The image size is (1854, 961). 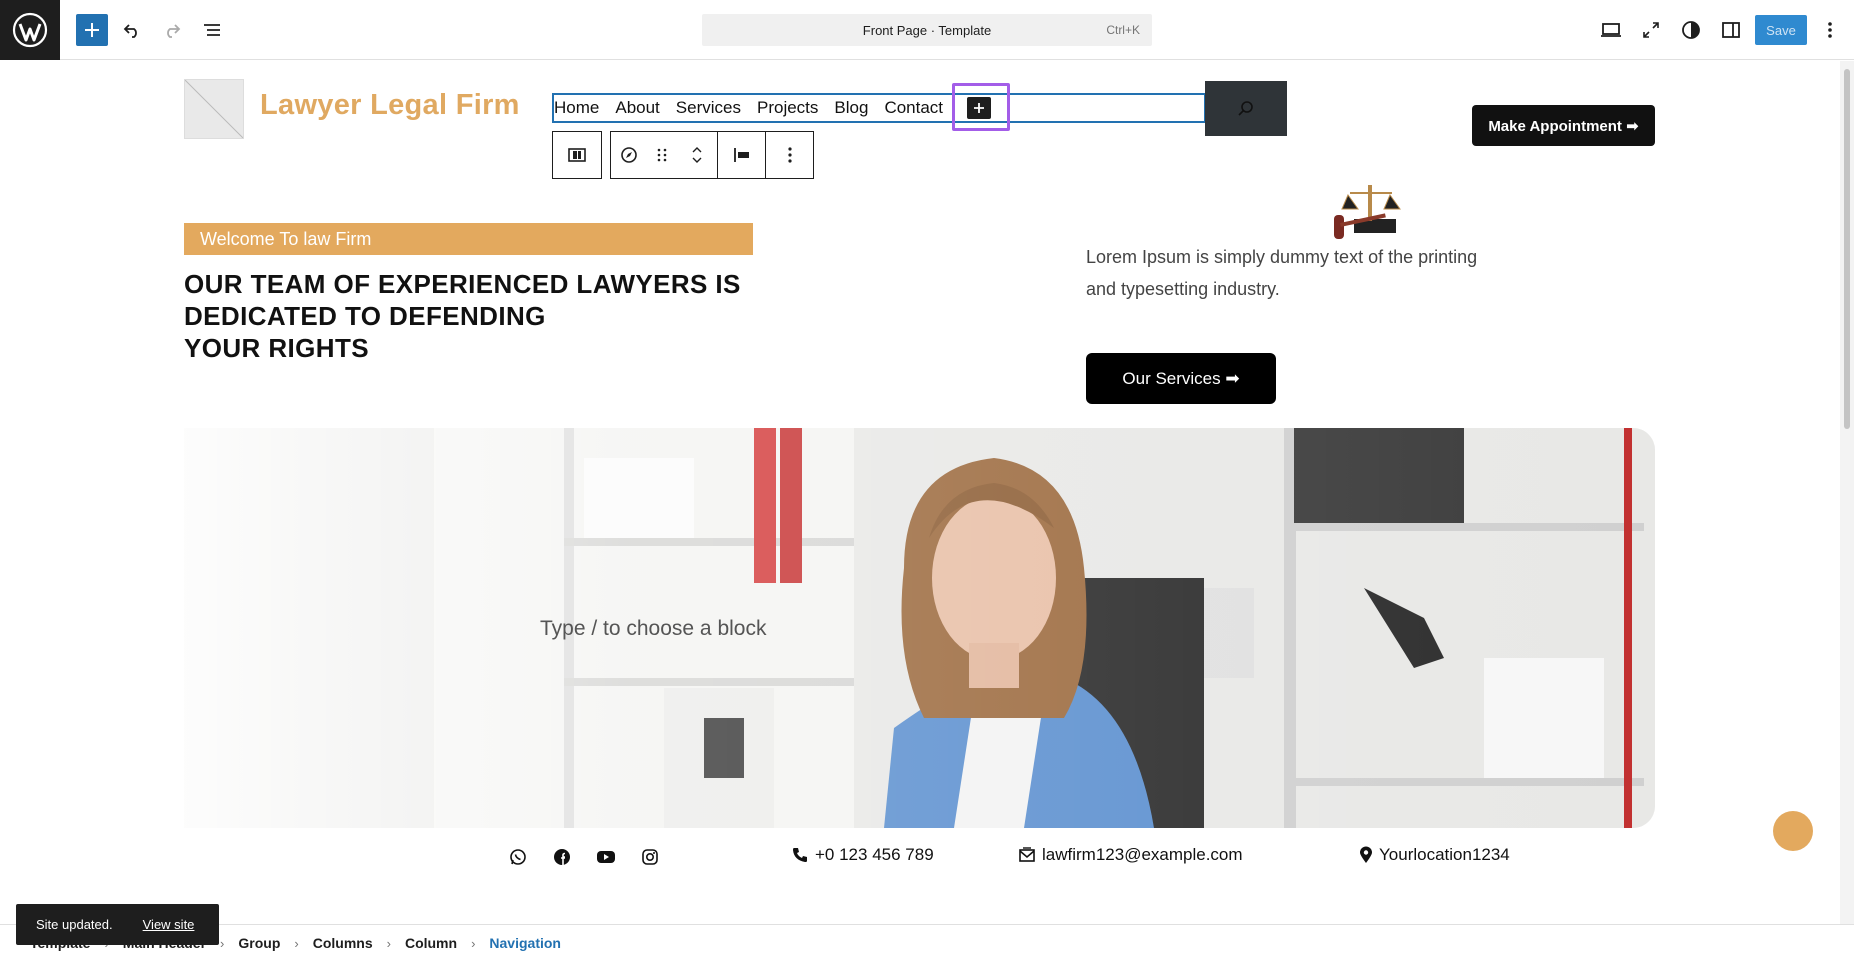 I want to click on justify-left-icon, so click(x=741, y=155).